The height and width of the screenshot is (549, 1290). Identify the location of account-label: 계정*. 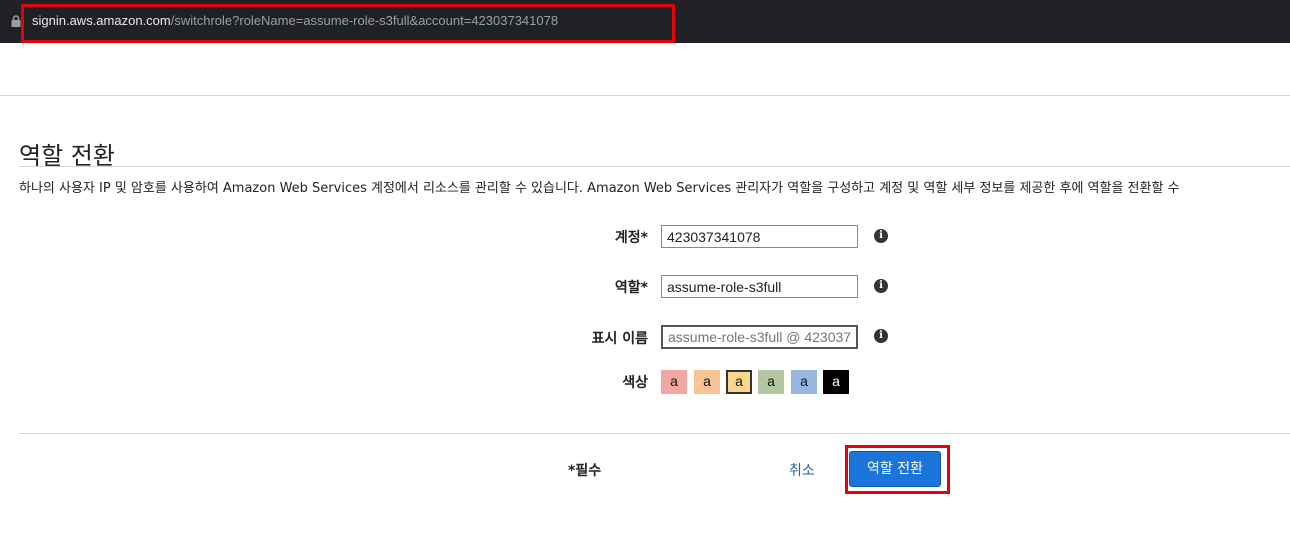
(631, 238).